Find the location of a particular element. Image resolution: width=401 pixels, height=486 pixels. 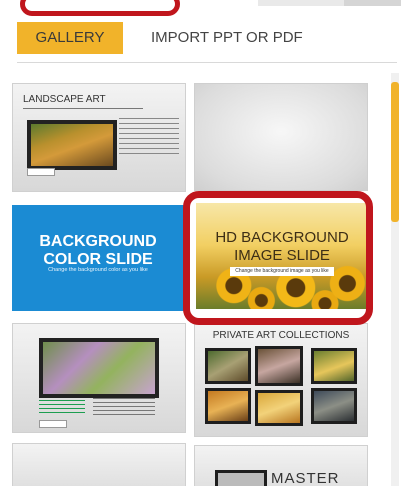

tab-gallery: GALLERY is located at coordinates (70, 38).